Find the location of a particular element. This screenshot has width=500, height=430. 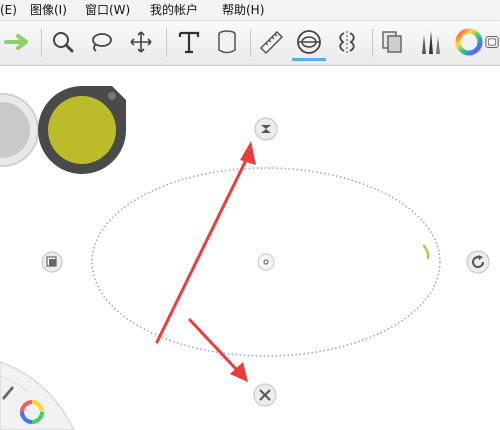

center-handle is located at coordinates (266, 264).